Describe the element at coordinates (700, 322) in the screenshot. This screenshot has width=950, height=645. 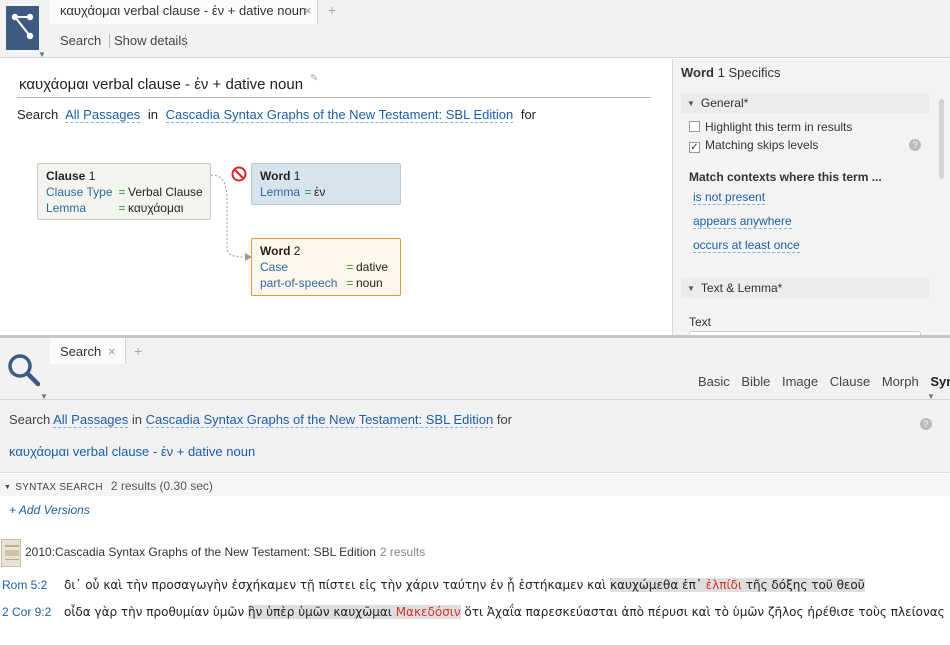
I see `text-field-label: Text` at that location.